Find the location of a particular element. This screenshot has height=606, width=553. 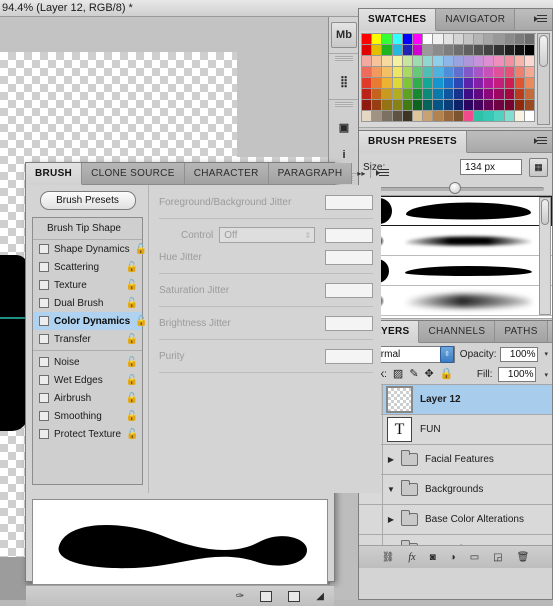

brush-preset-list is located at coordinates (455, 256).